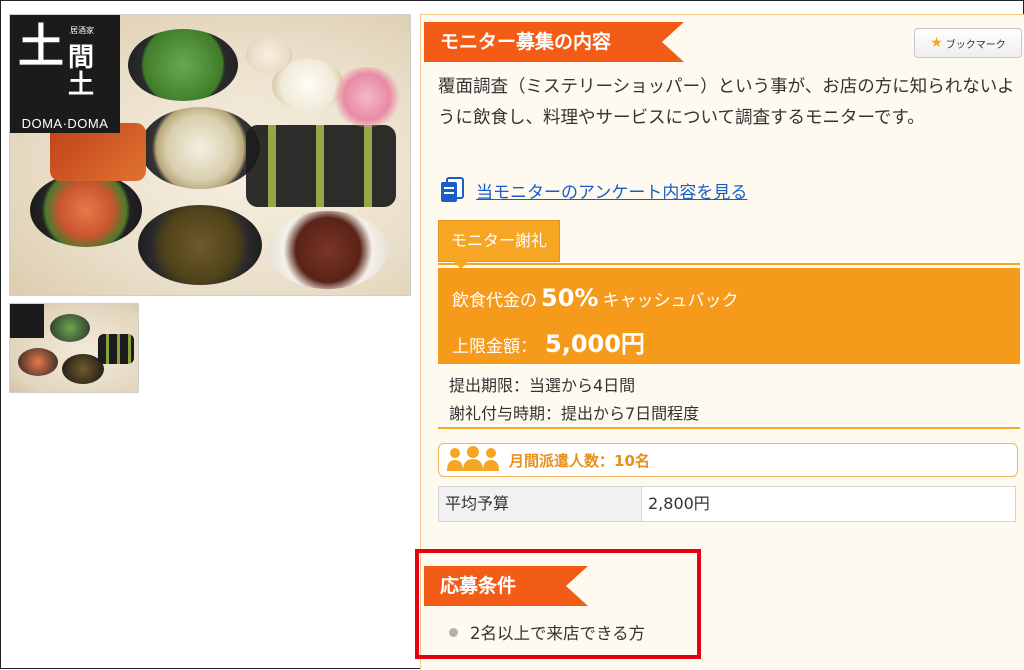  Describe the element at coordinates (729, 428) in the screenshot. I see `reward-bottom-divider` at that location.